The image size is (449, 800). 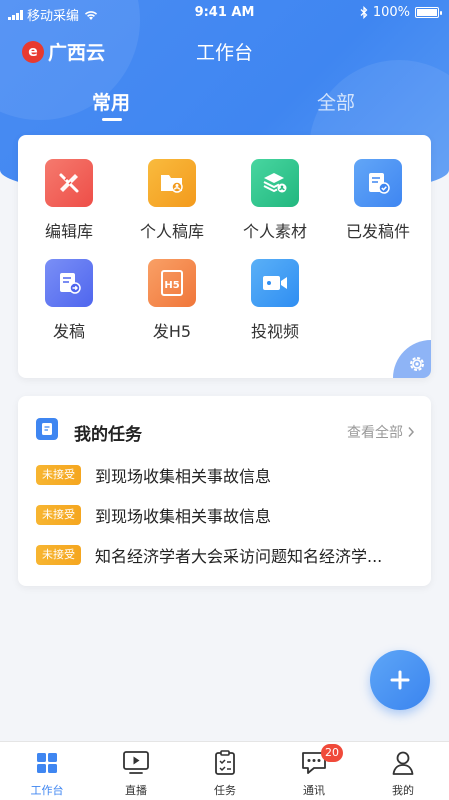 What do you see at coordinates (136, 763) in the screenshot?
I see `live-play-icon` at bounding box center [136, 763].